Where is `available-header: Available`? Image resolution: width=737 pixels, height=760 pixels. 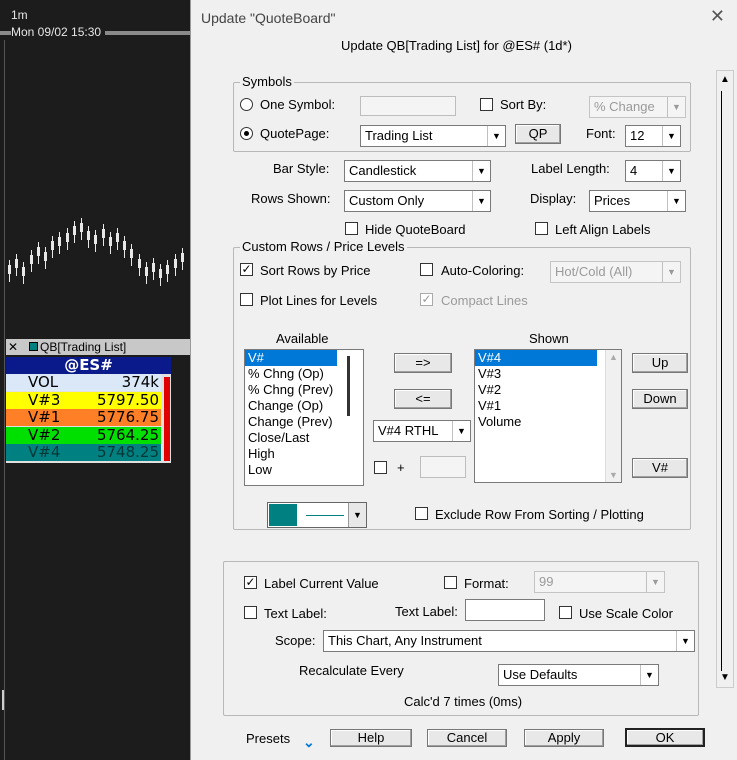 available-header: Available is located at coordinates (302, 338).